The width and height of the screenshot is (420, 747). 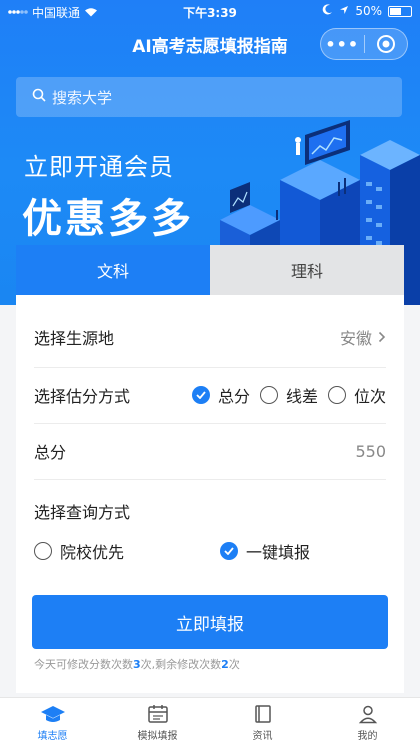 I want to click on edit-count-note: 今天可修改分数次数3次,剩余修改次数2次, so click(x=137, y=664).